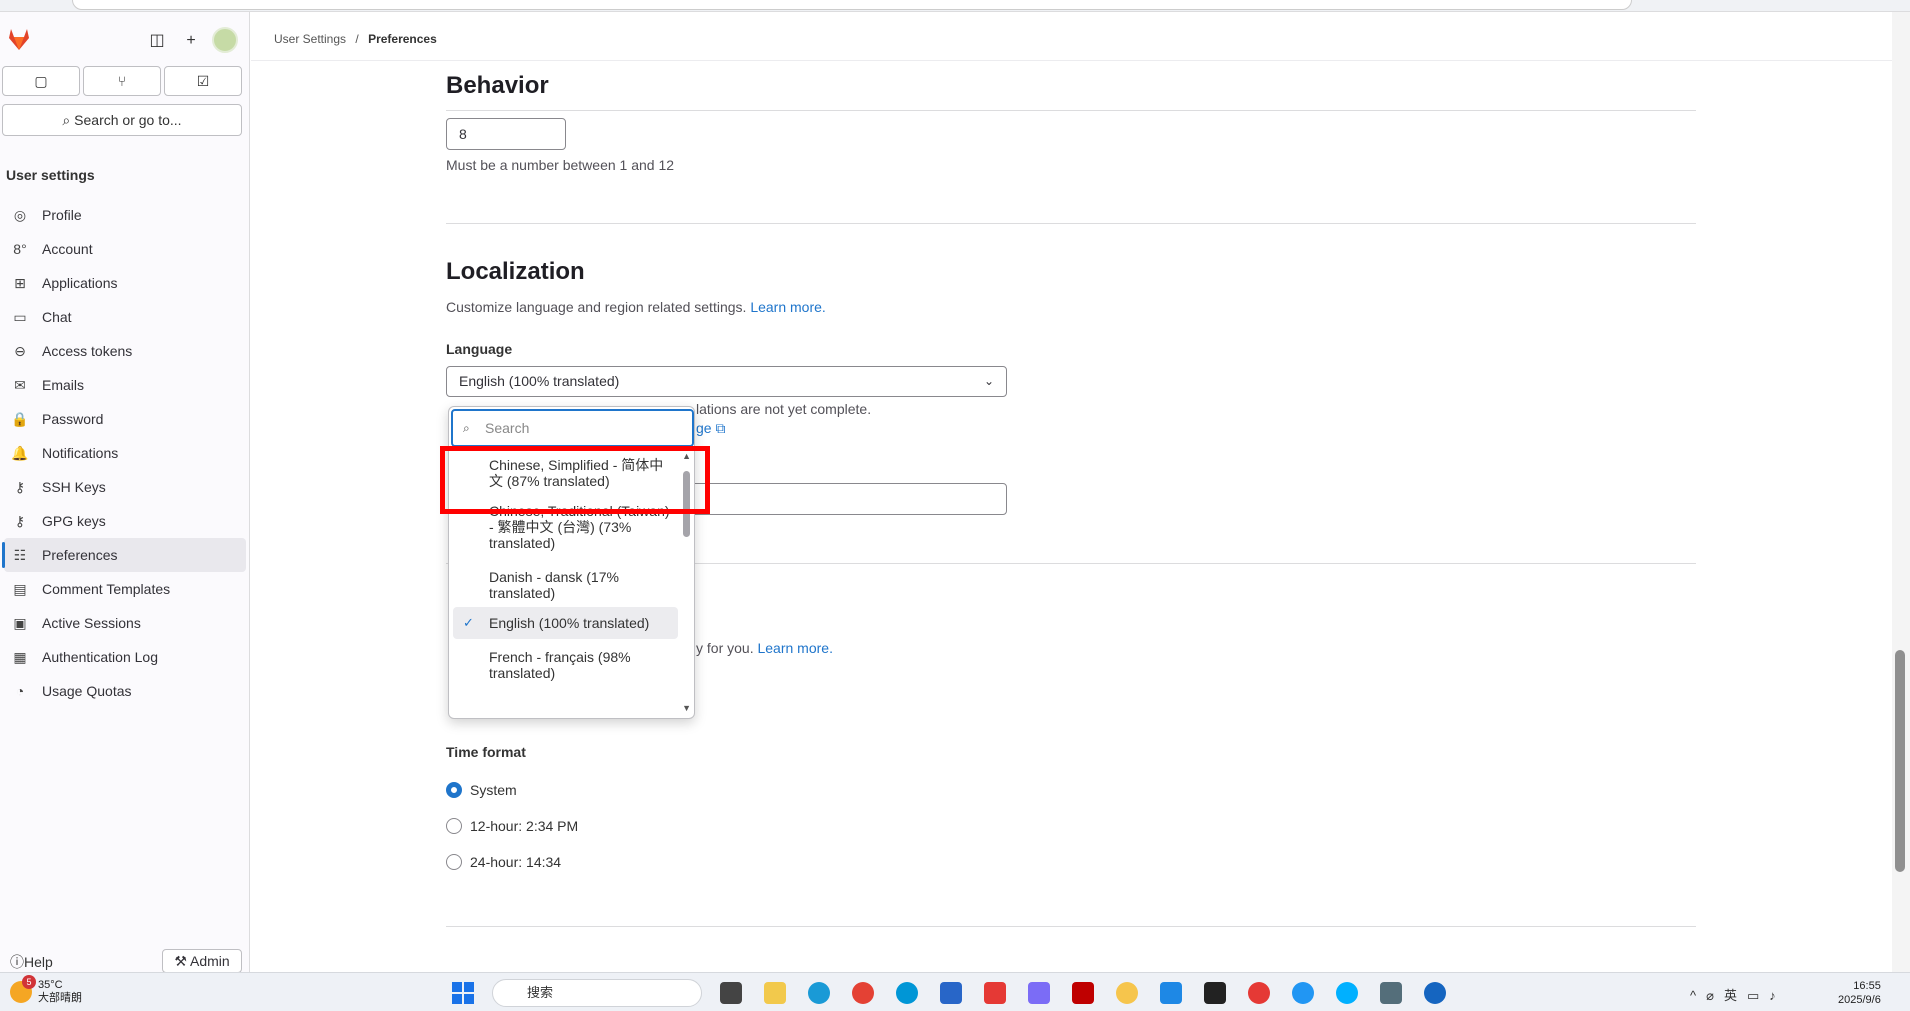 The width and height of the screenshot is (1910, 1011). I want to click on sidebar-item-label: Chat, so click(57, 317).